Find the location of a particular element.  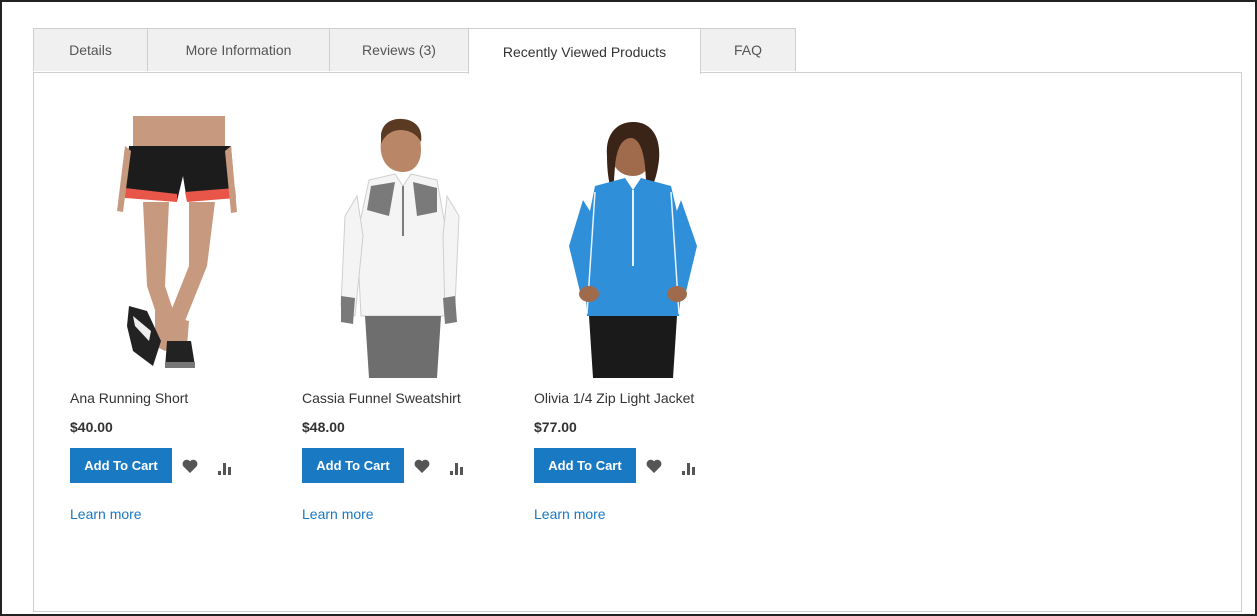

tab-label: More Information is located at coordinates (238, 50).